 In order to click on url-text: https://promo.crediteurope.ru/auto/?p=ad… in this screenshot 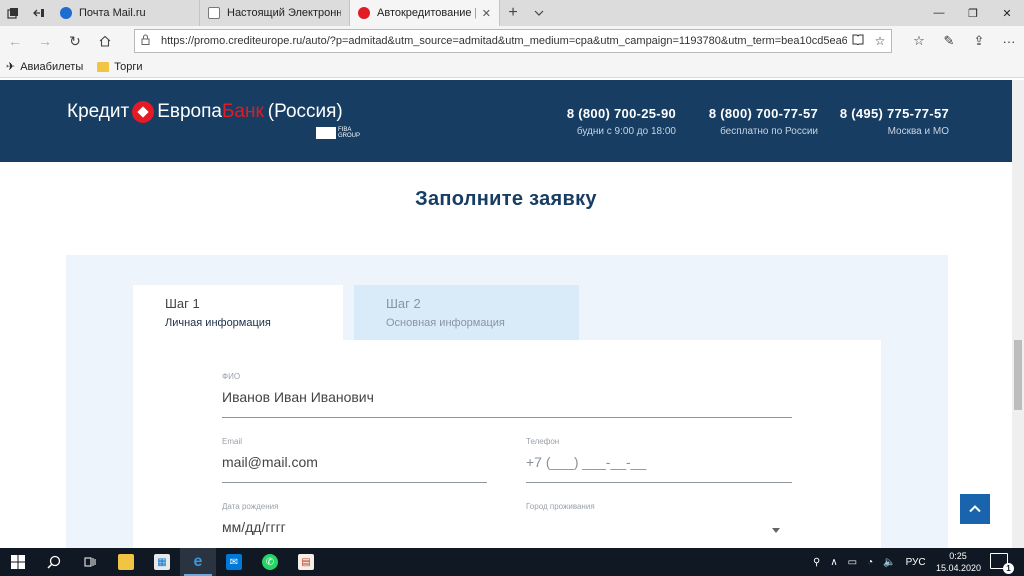, I will do `click(504, 41)`.